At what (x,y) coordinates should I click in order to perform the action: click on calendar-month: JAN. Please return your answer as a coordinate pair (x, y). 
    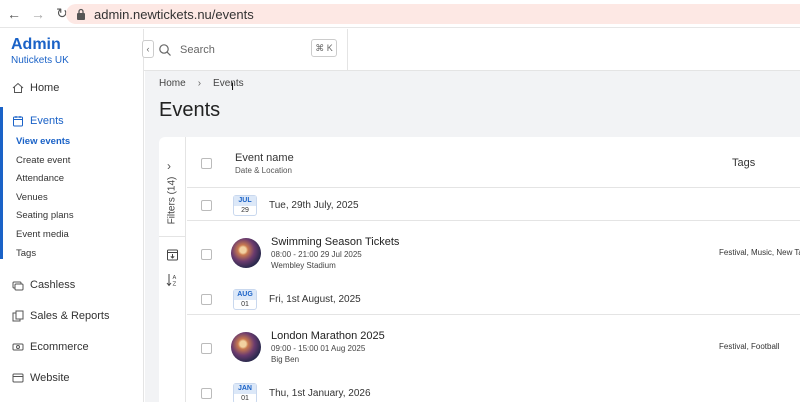
    Looking at the image, I should click on (245, 389).